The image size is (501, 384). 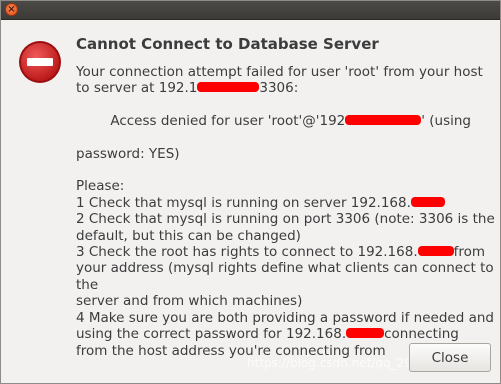 What do you see at coordinates (128, 154) in the screenshot?
I see `message-line: password: YES)` at bounding box center [128, 154].